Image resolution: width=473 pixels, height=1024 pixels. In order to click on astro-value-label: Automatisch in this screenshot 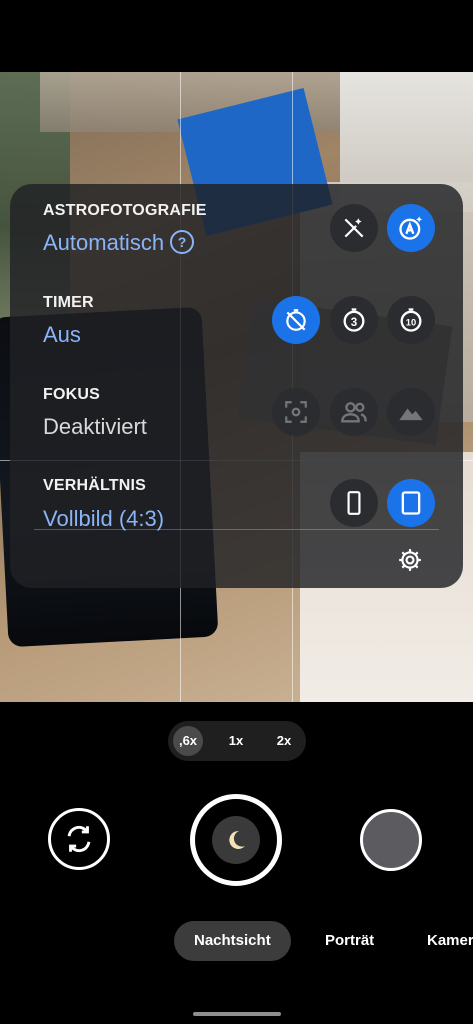, I will do `click(104, 242)`.